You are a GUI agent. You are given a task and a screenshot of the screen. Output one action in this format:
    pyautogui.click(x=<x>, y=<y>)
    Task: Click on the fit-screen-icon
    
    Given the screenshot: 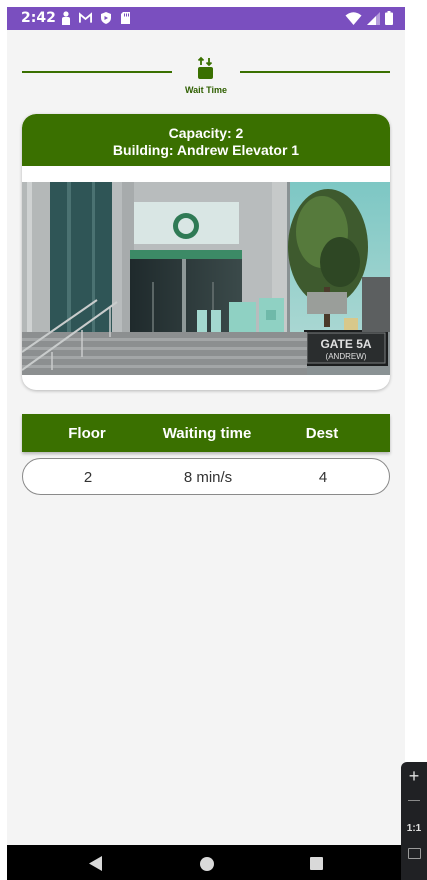 What is the action you would take?
    pyautogui.click(x=414, y=853)
    